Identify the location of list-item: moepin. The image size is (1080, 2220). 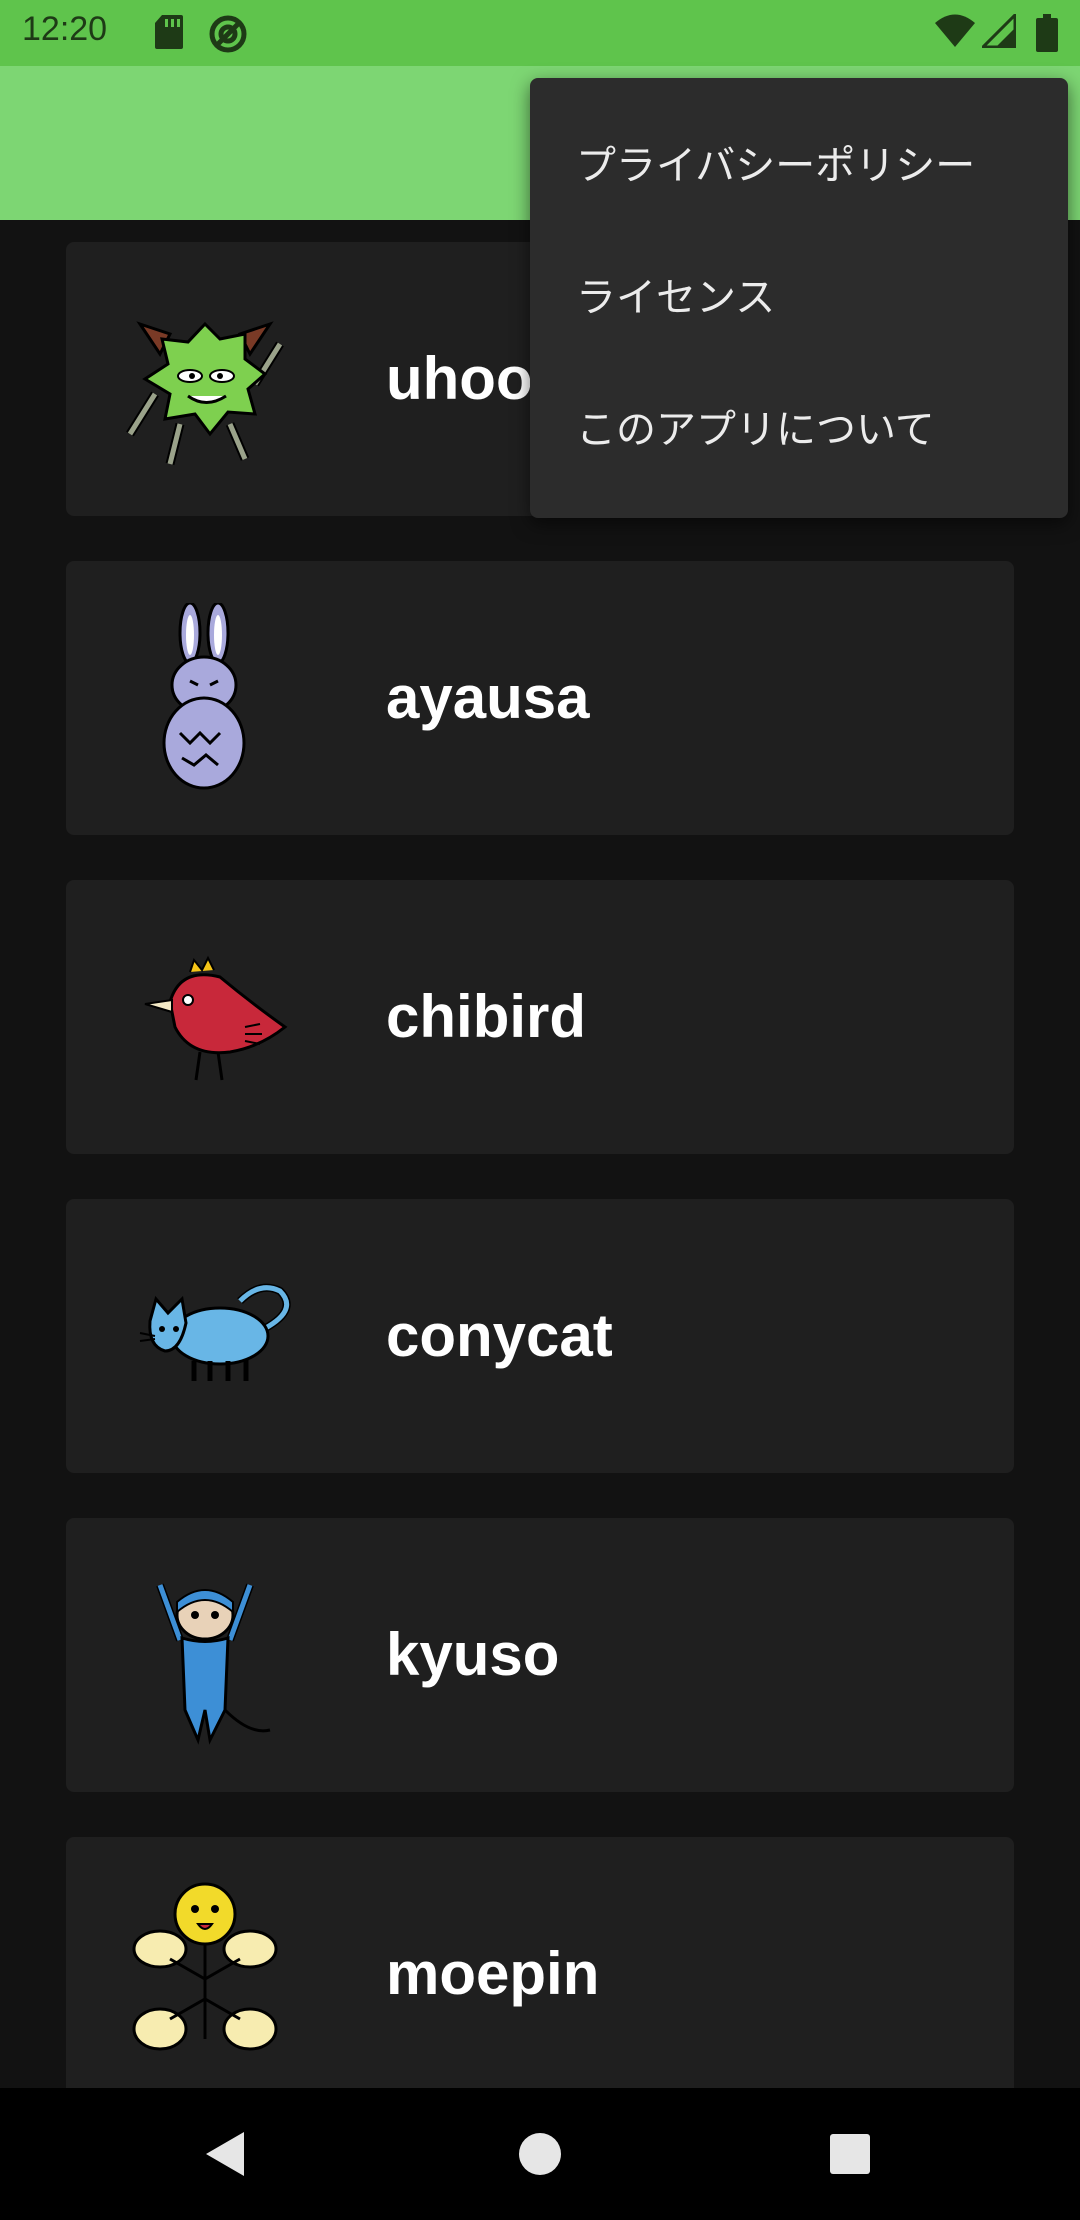
(540, 1962).